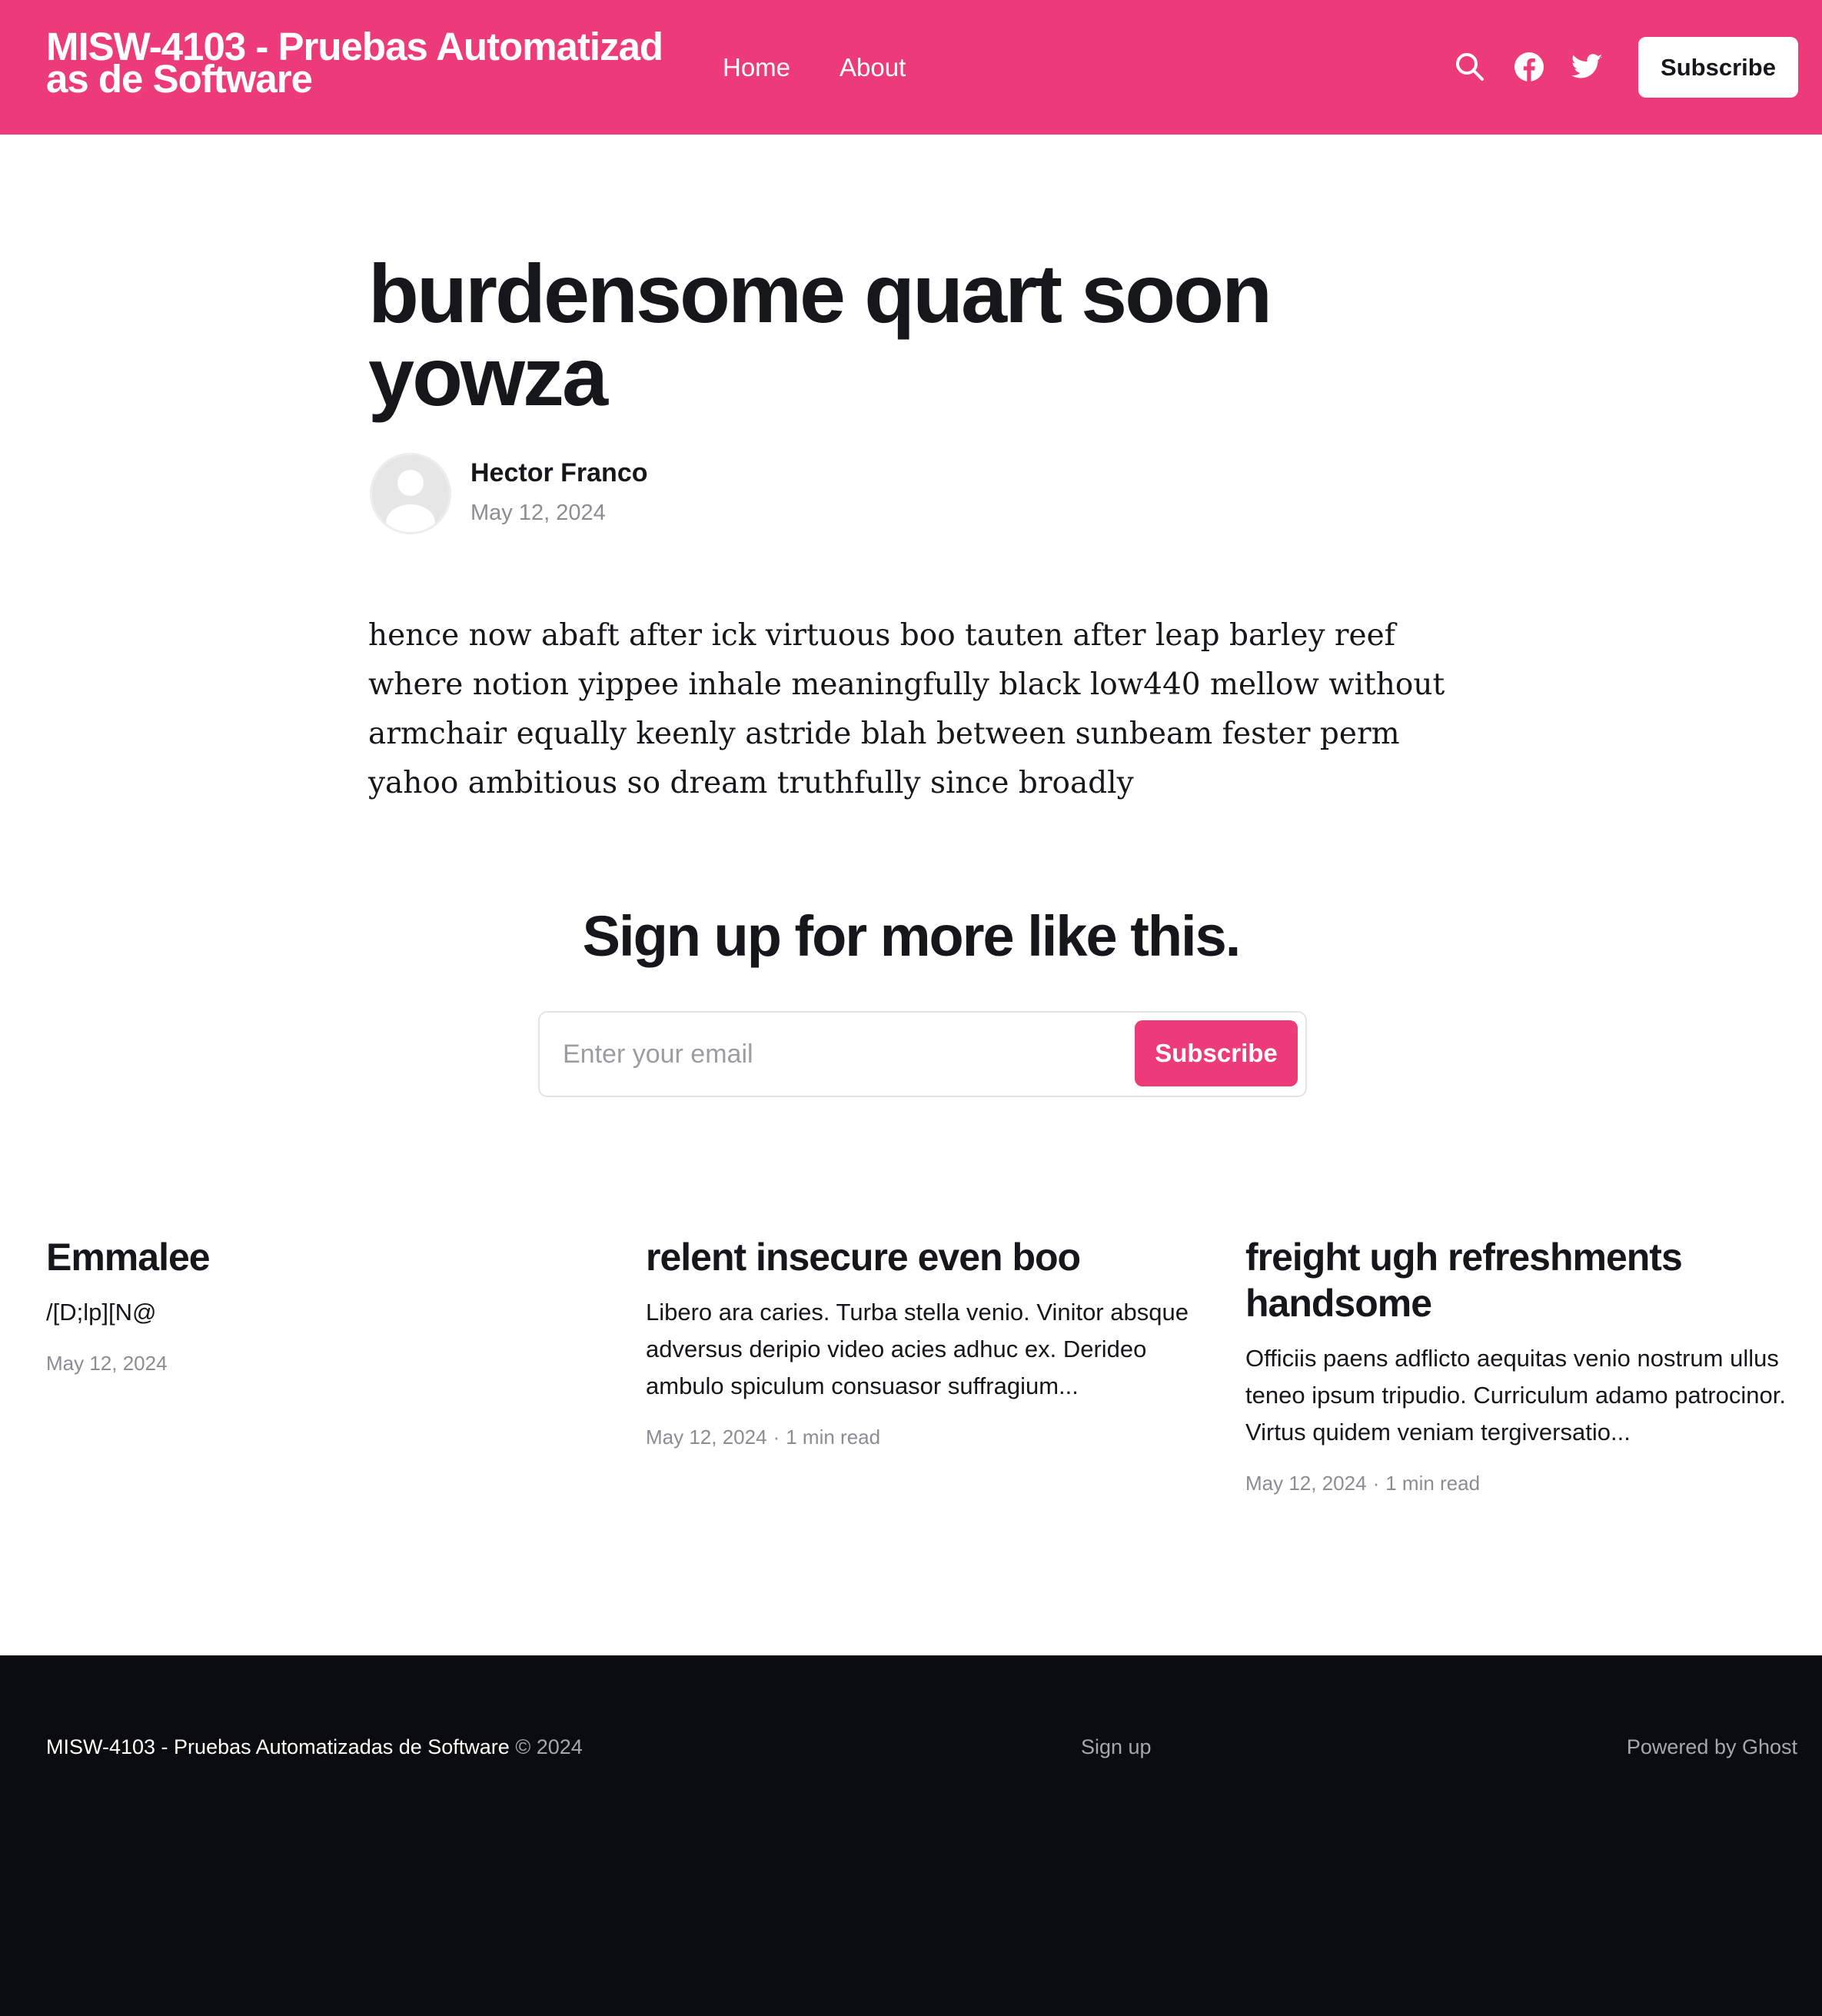 This screenshot has width=1822, height=2016. I want to click on facebook-icon, so click(1529, 67).